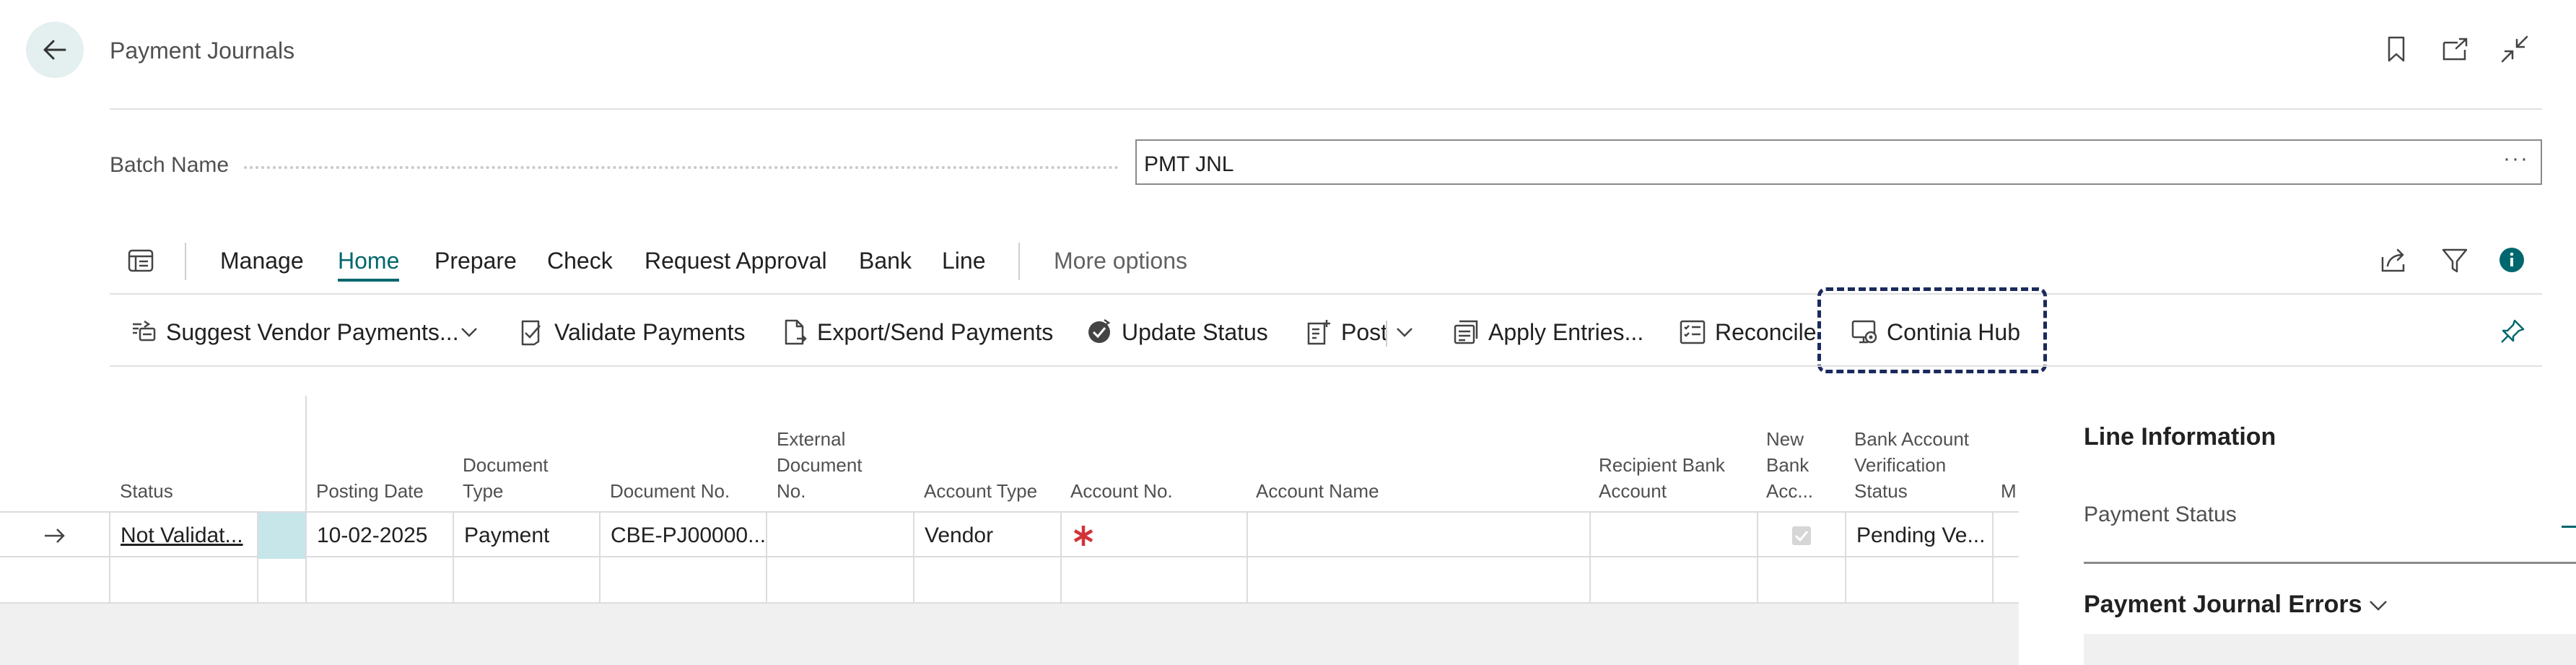 Image resolution: width=2576 pixels, height=665 pixels. I want to click on validate-icon, so click(531, 333).